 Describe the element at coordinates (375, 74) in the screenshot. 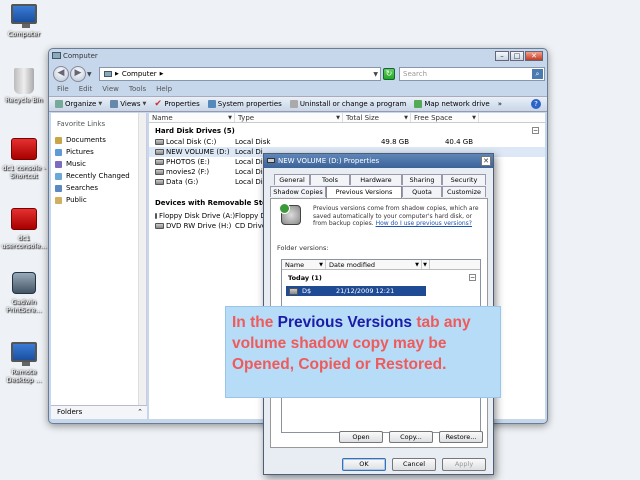

I see `address-dropdown-icon: ▼` at that location.